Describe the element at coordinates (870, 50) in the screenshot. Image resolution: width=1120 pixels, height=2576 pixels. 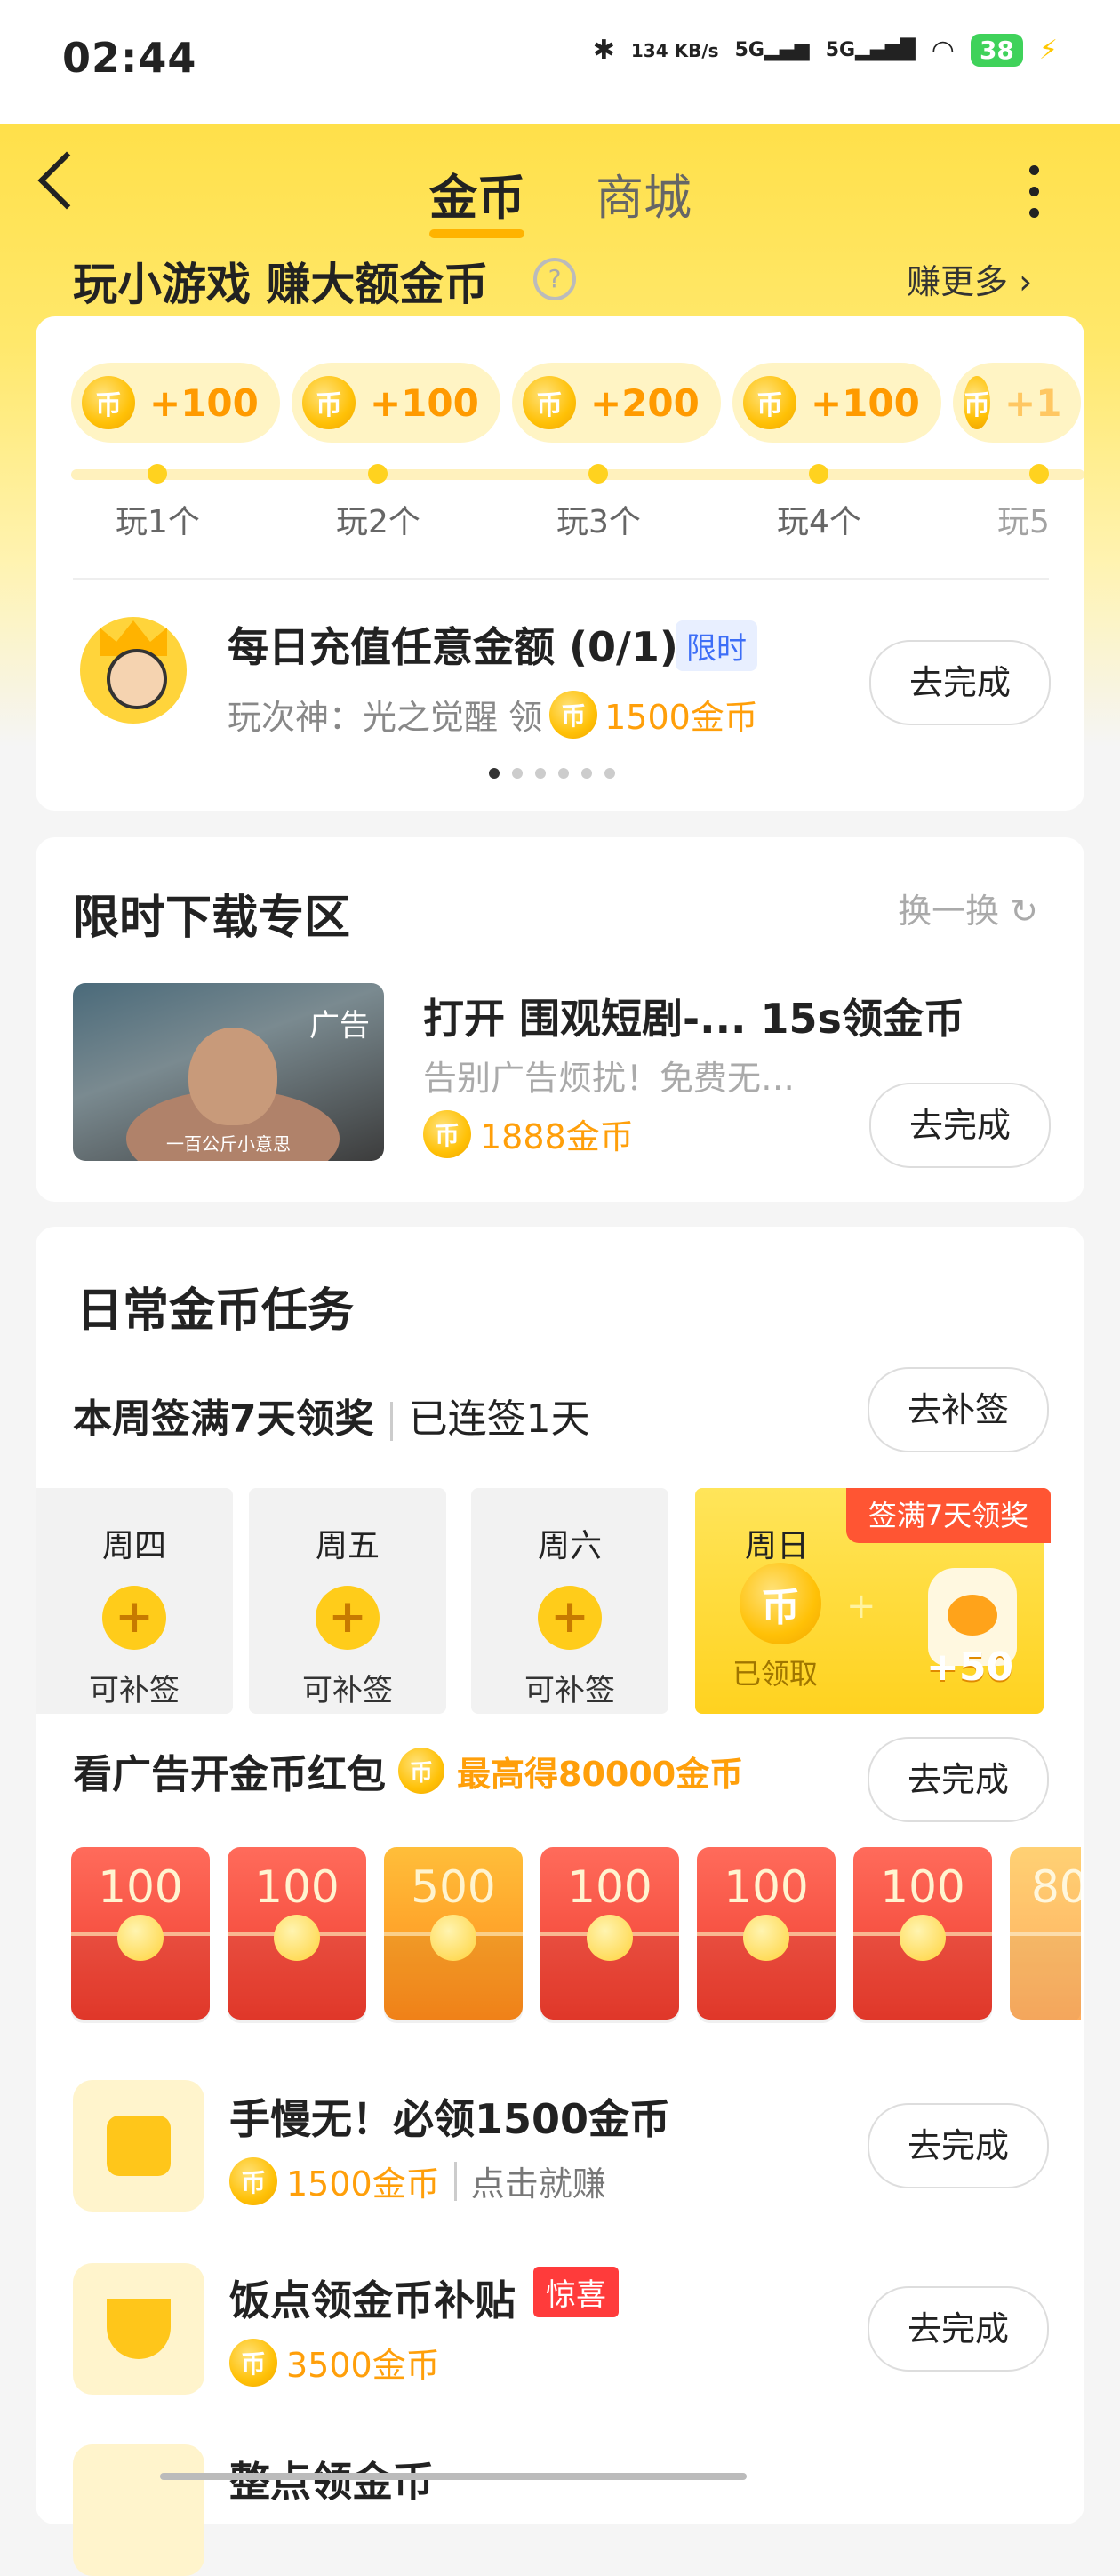
I see `signal-icon-2: 5G▂▄▆█` at that location.